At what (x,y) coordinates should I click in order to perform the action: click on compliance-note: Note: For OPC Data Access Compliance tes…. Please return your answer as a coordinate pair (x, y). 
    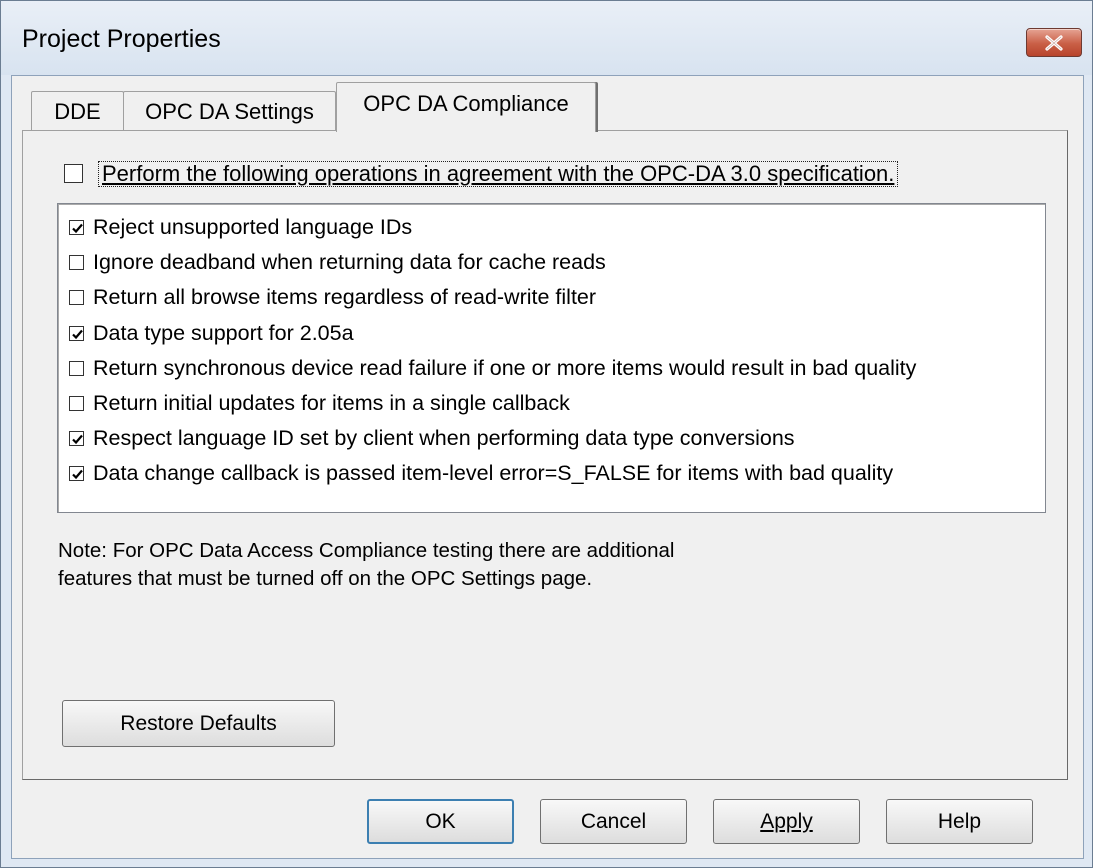
    Looking at the image, I should click on (366, 565).